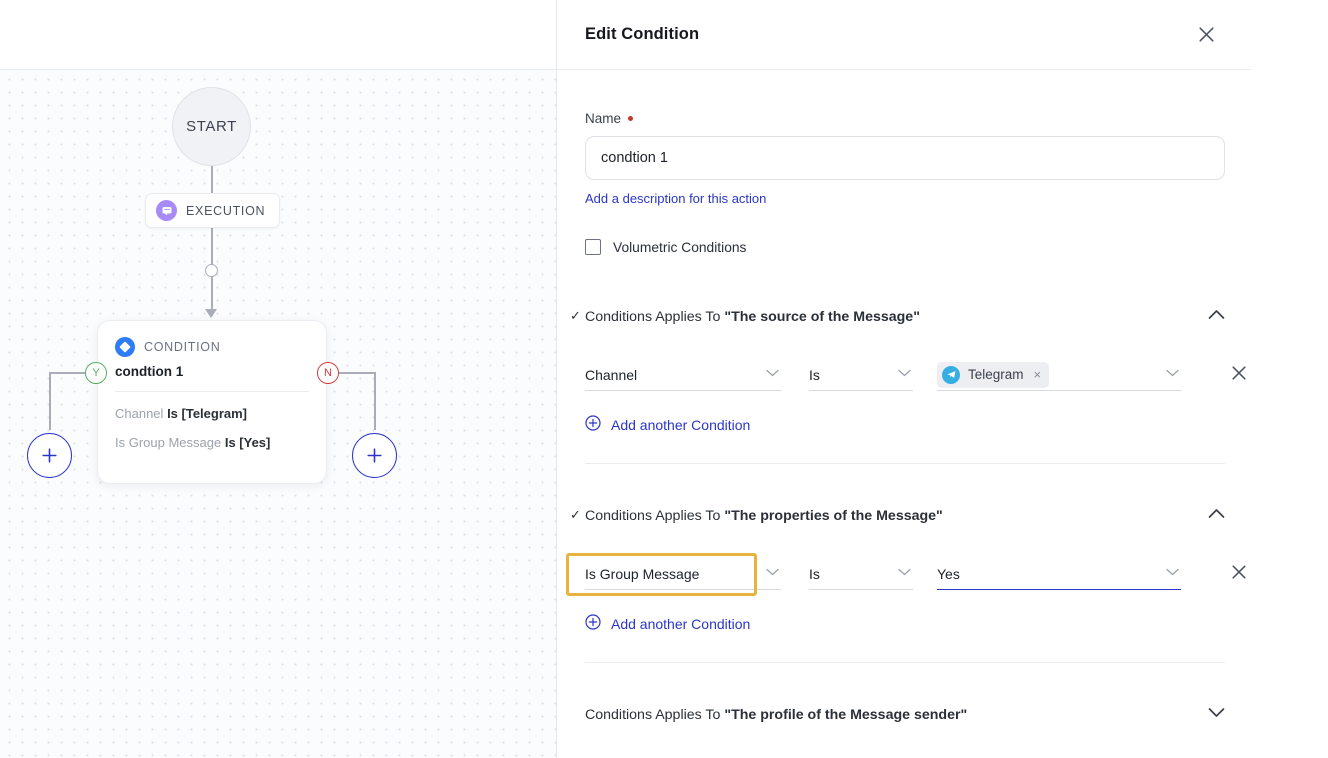 This screenshot has width=1328, height=758. Describe the element at coordinates (211, 270) in the screenshot. I see `connector-dot-node` at that location.